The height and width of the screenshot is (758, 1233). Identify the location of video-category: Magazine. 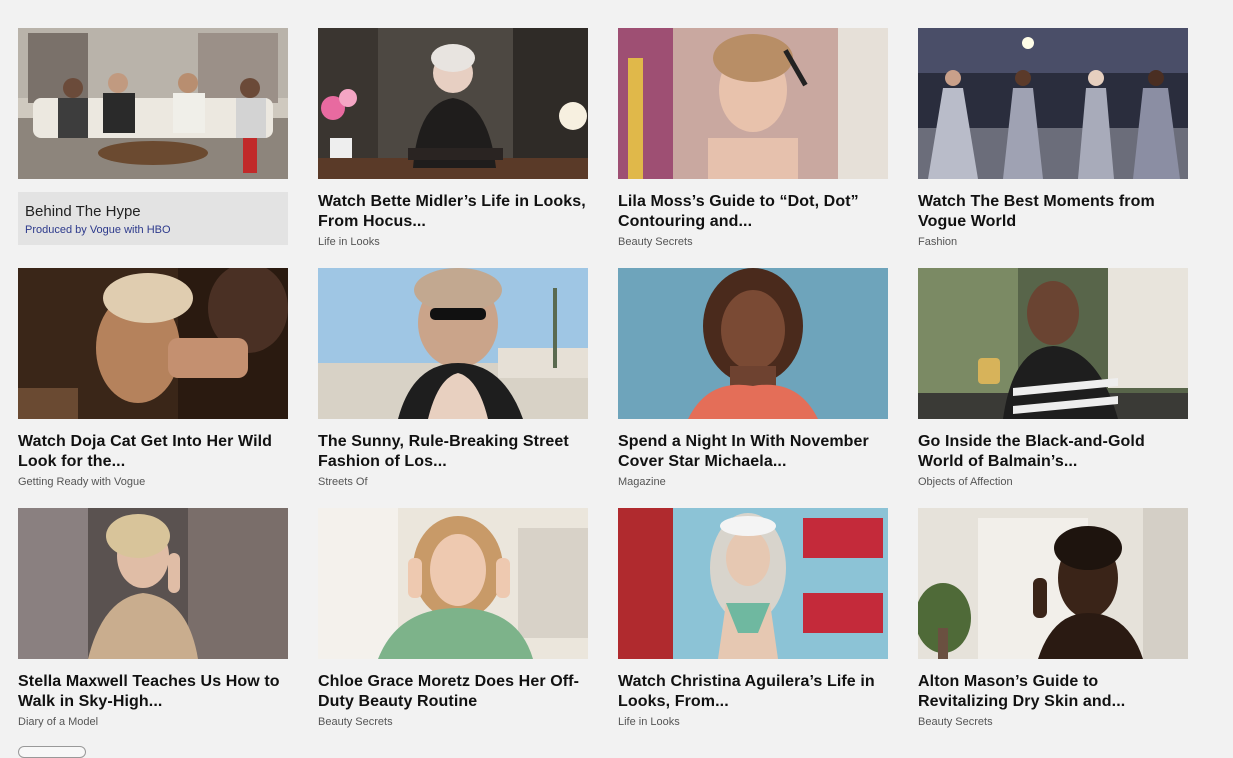
(753, 482).